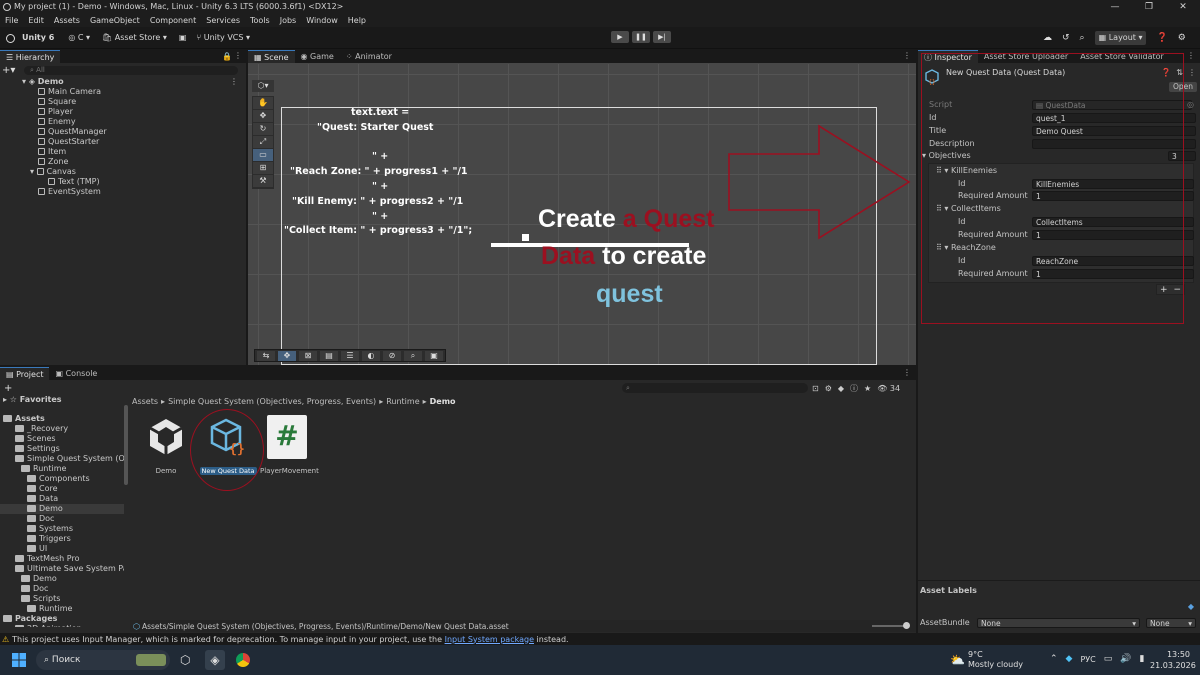 This screenshot has height=675, width=1200. I want to click on favorites-section: ▸ ☆ Favorites, so click(32, 400).